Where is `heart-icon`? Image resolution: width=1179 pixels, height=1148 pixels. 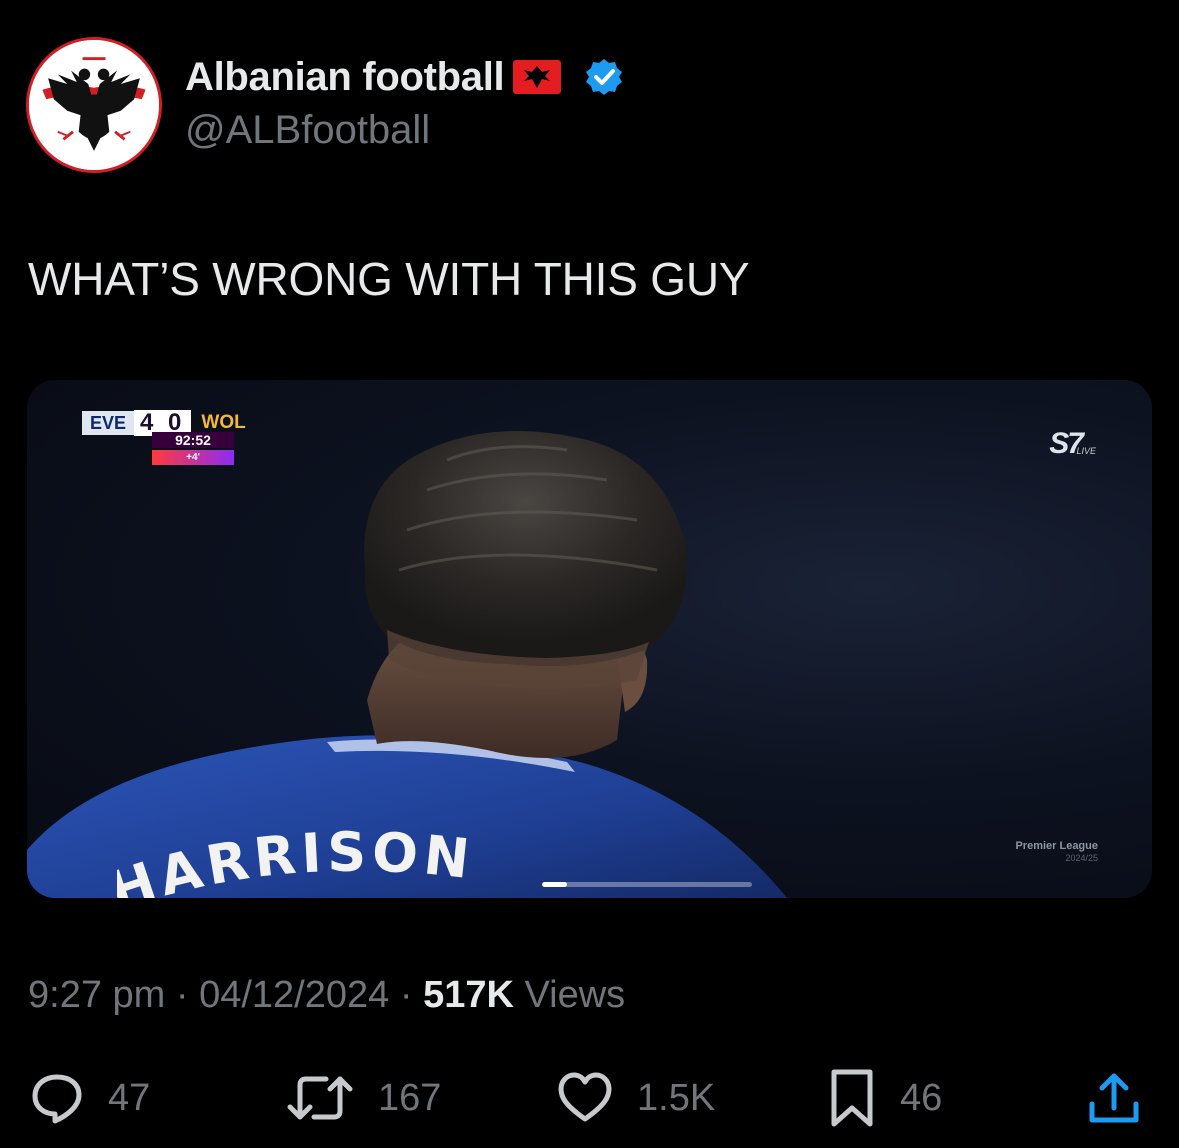
heart-icon is located at coordinates (585, 1097).